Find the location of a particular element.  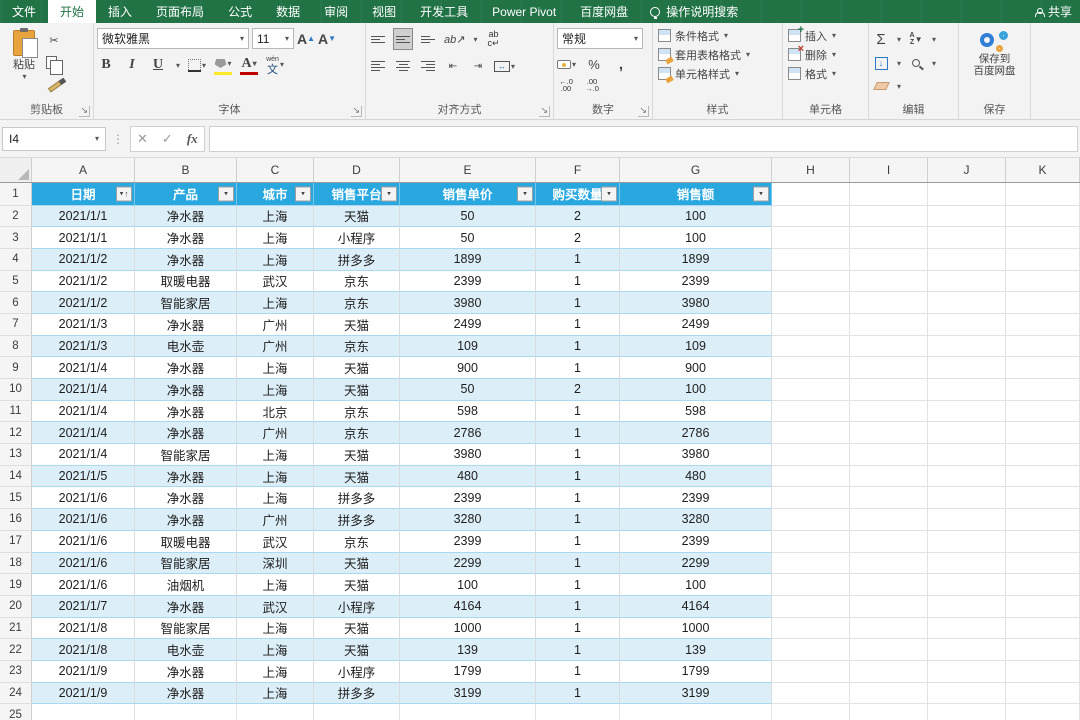

row-number: 24 is located at coordinates (16, 693).